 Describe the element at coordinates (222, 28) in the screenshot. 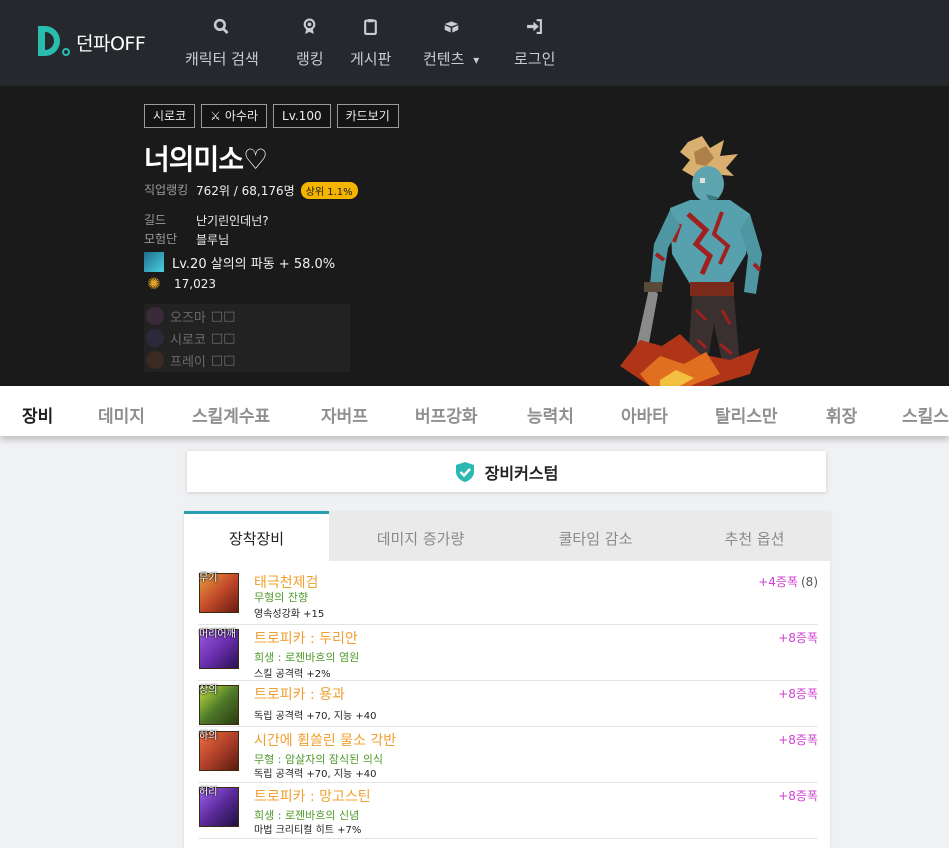

I see `search-icon` at that location.